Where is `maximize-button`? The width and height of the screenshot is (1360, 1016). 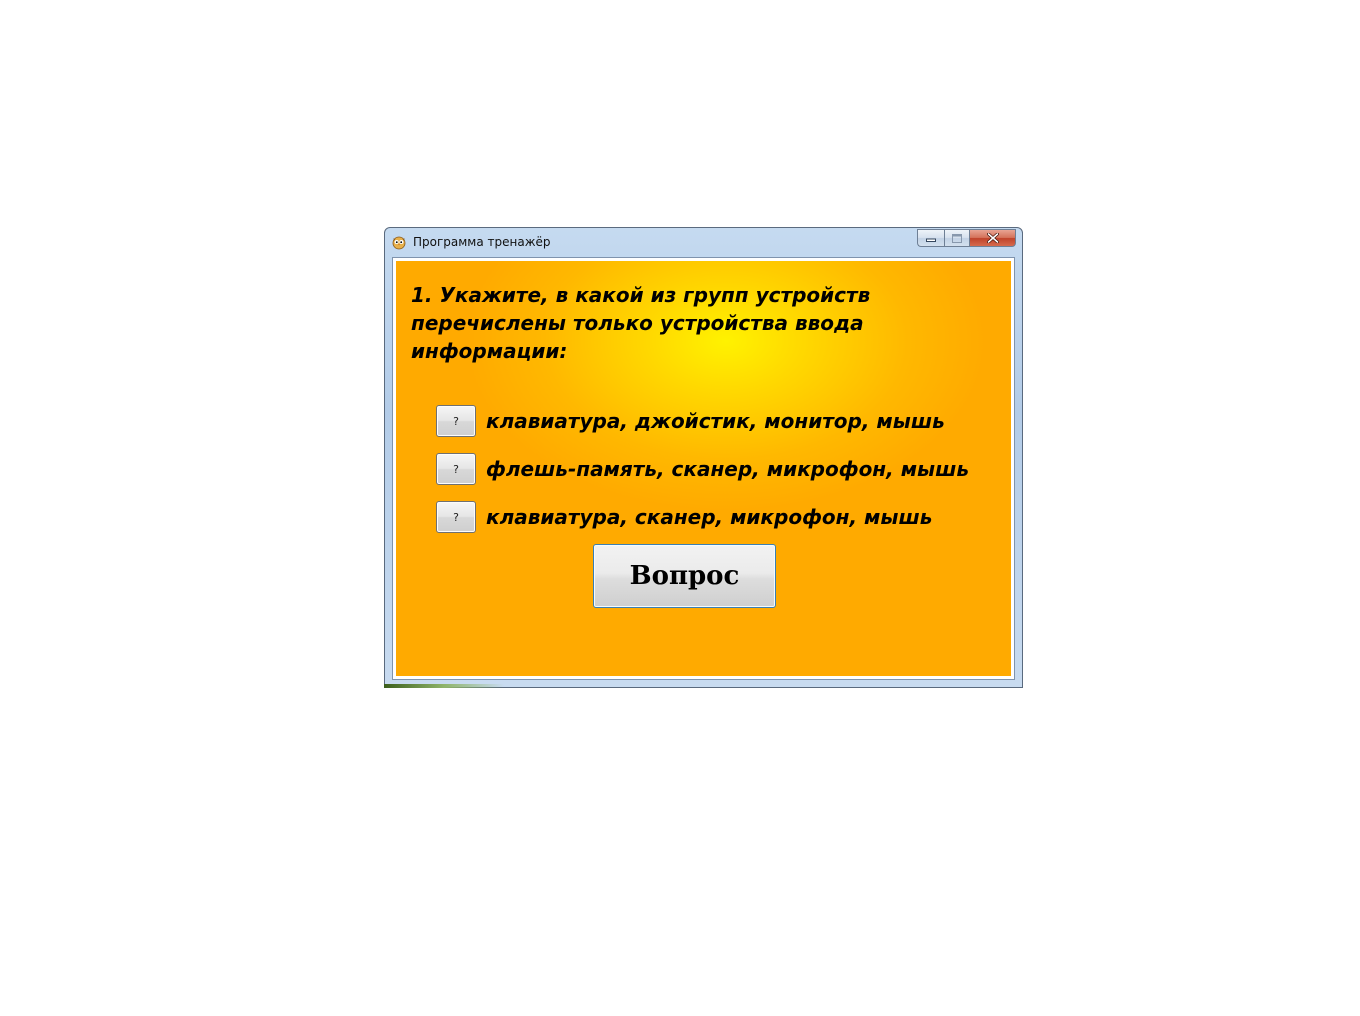
maximize-button is located at coordinates (957, 238).